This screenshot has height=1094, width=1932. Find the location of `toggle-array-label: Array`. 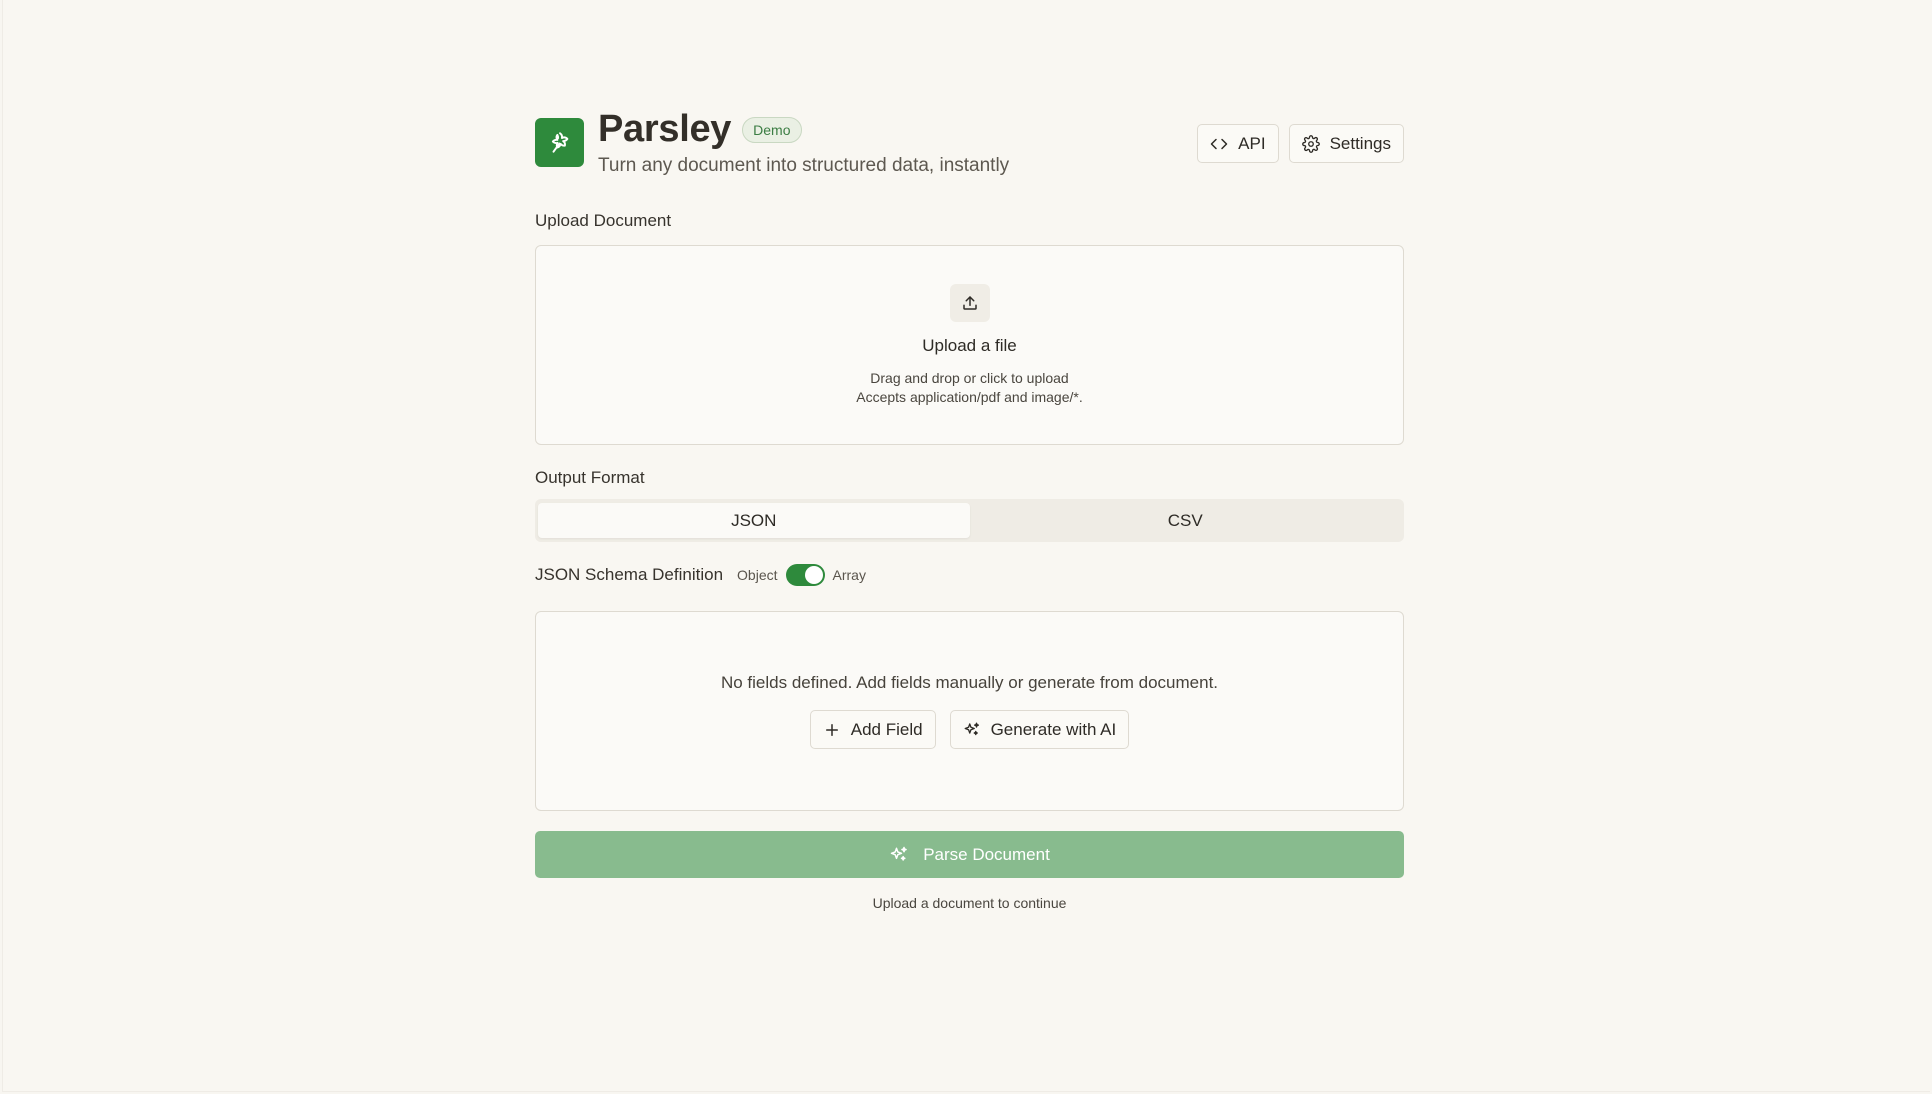

toggle-array-label: Array is located at coordinates (849, 575).